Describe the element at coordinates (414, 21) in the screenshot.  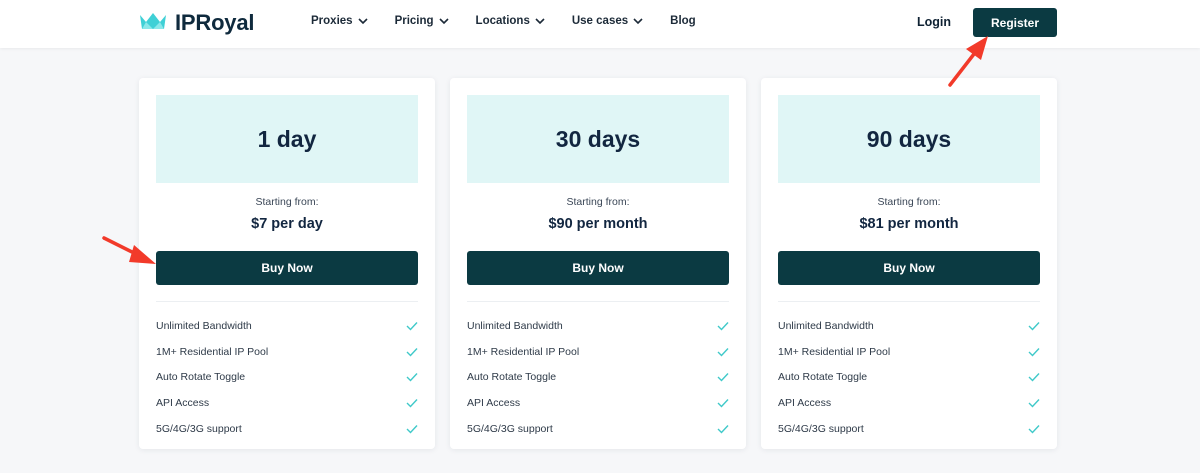
I see `nav-item-label: Pricing` at that location.